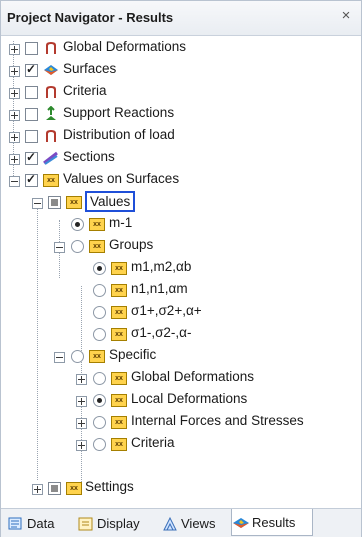 Image resolution: width=362 pixels, height=537 pixels. I want to click on tree-item-group-3: xx σ1+,σ2+,α+, so click(181, 312).